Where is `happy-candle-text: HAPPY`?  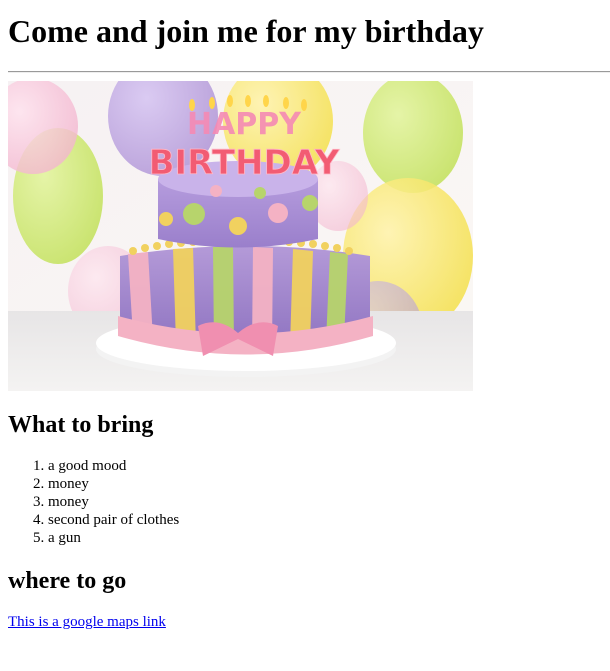 happy-candle-text: HAPPY is located at coordinates (244, 124).